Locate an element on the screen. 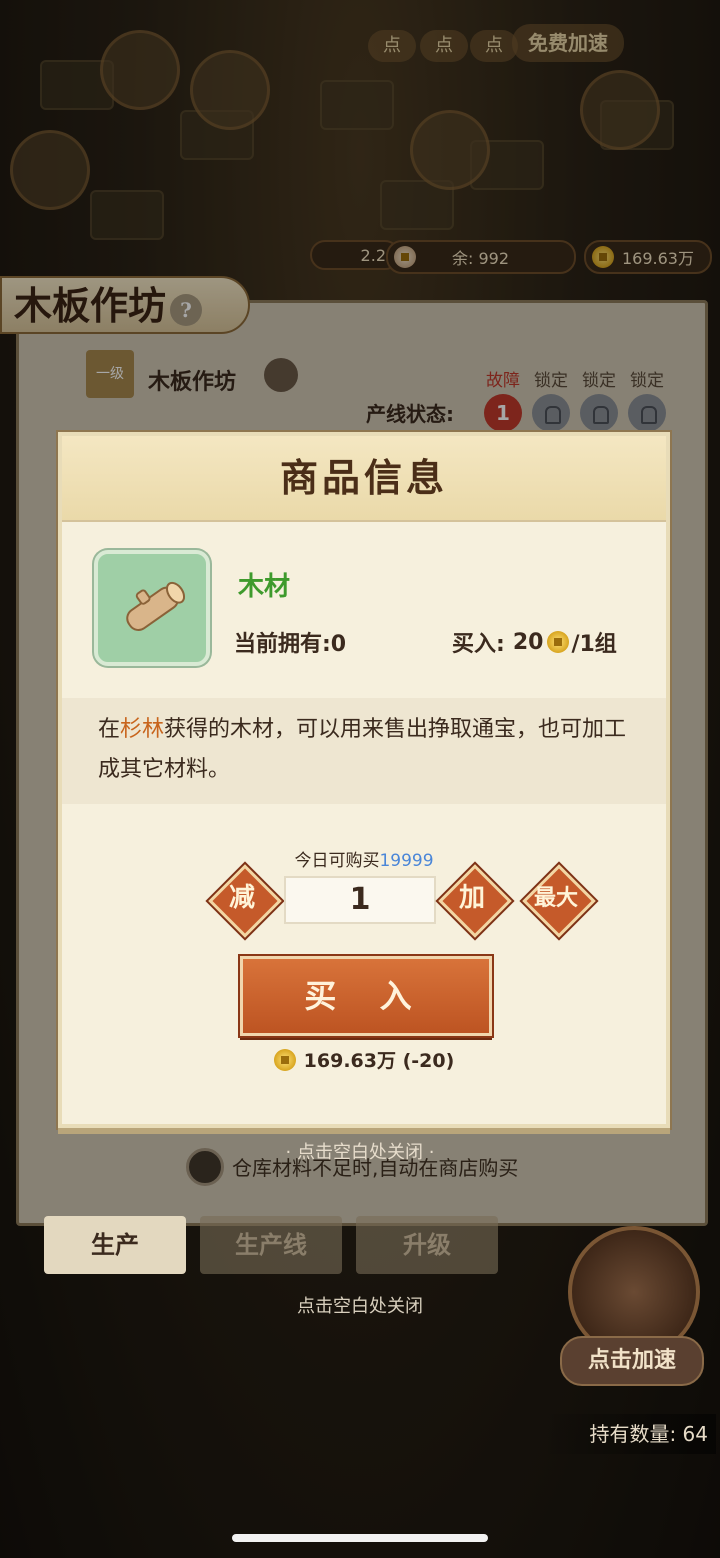 Image resolution: width=720 pixels, height=1558 pixels. buy-price-value: 20 is located at coordinates (528, 642).